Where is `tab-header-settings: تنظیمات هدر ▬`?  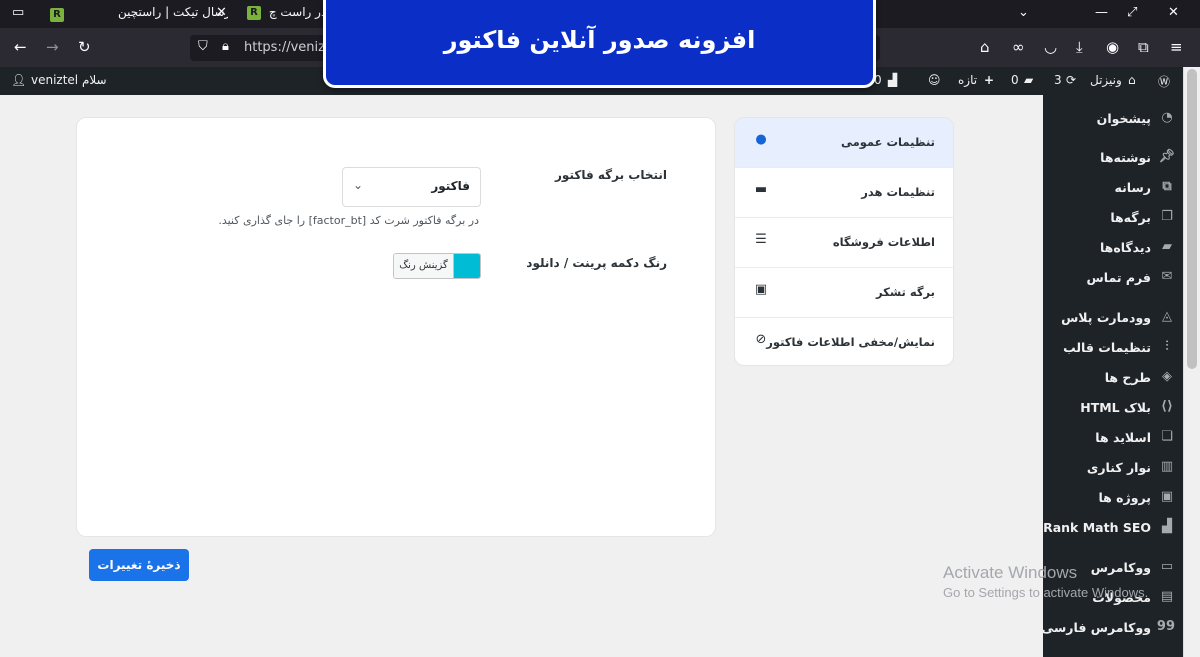
tab-header-settings: تنظیمات هدر ▬ is located at coordinates (844, 193).